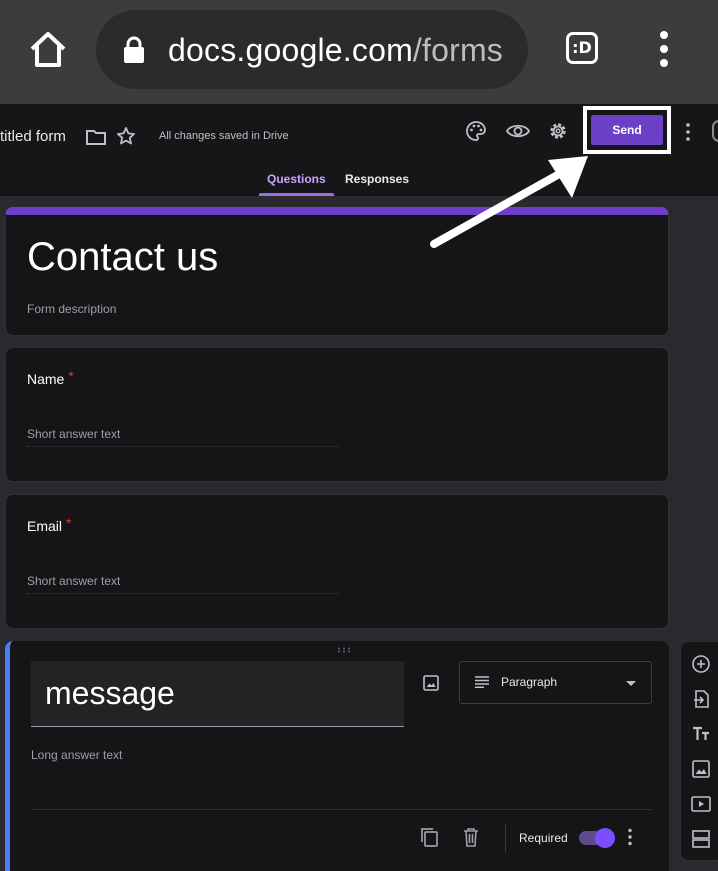  Describe the element at coordinates (217, 694) in the screenshot. I see `question-title-input: message` at that location.